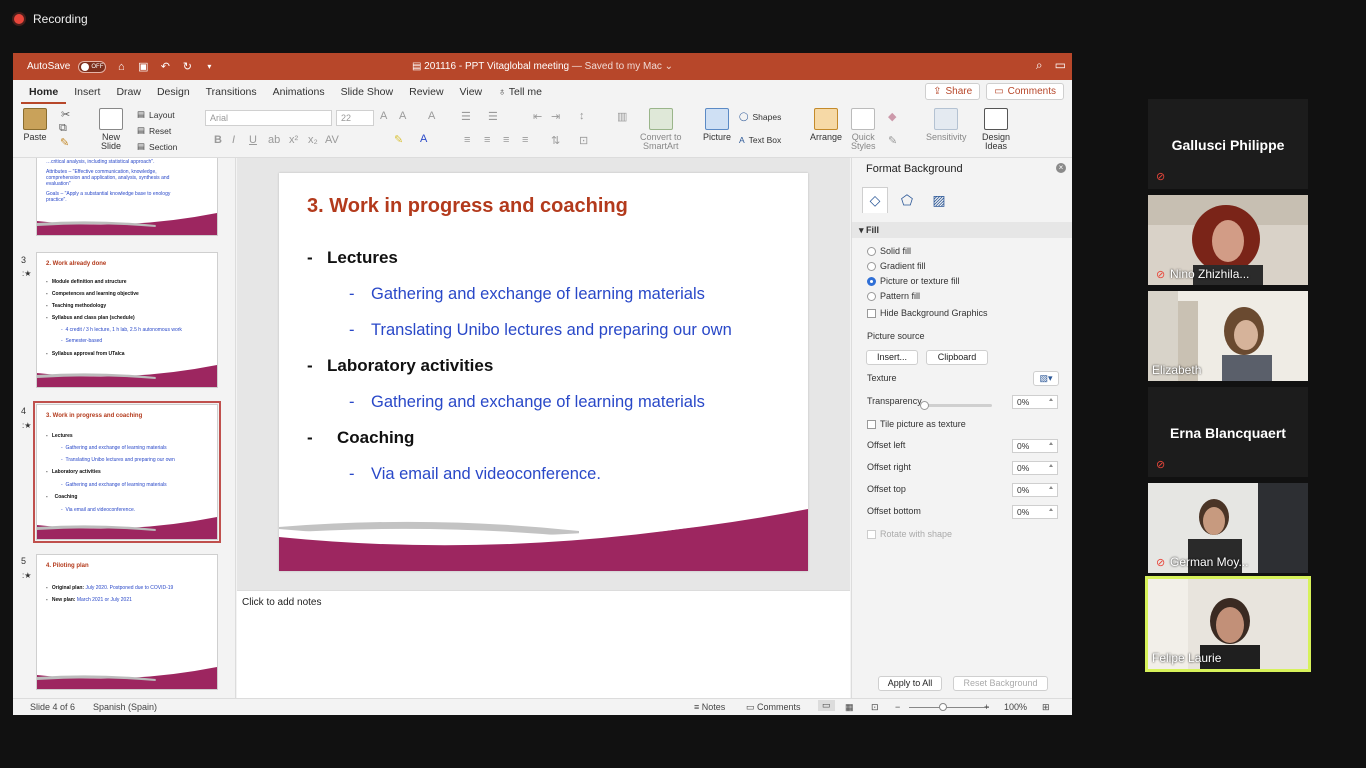 This screenshot has width=1366, height=768. I want to click on fill-tab-icon: ◇, so click(875, 200).